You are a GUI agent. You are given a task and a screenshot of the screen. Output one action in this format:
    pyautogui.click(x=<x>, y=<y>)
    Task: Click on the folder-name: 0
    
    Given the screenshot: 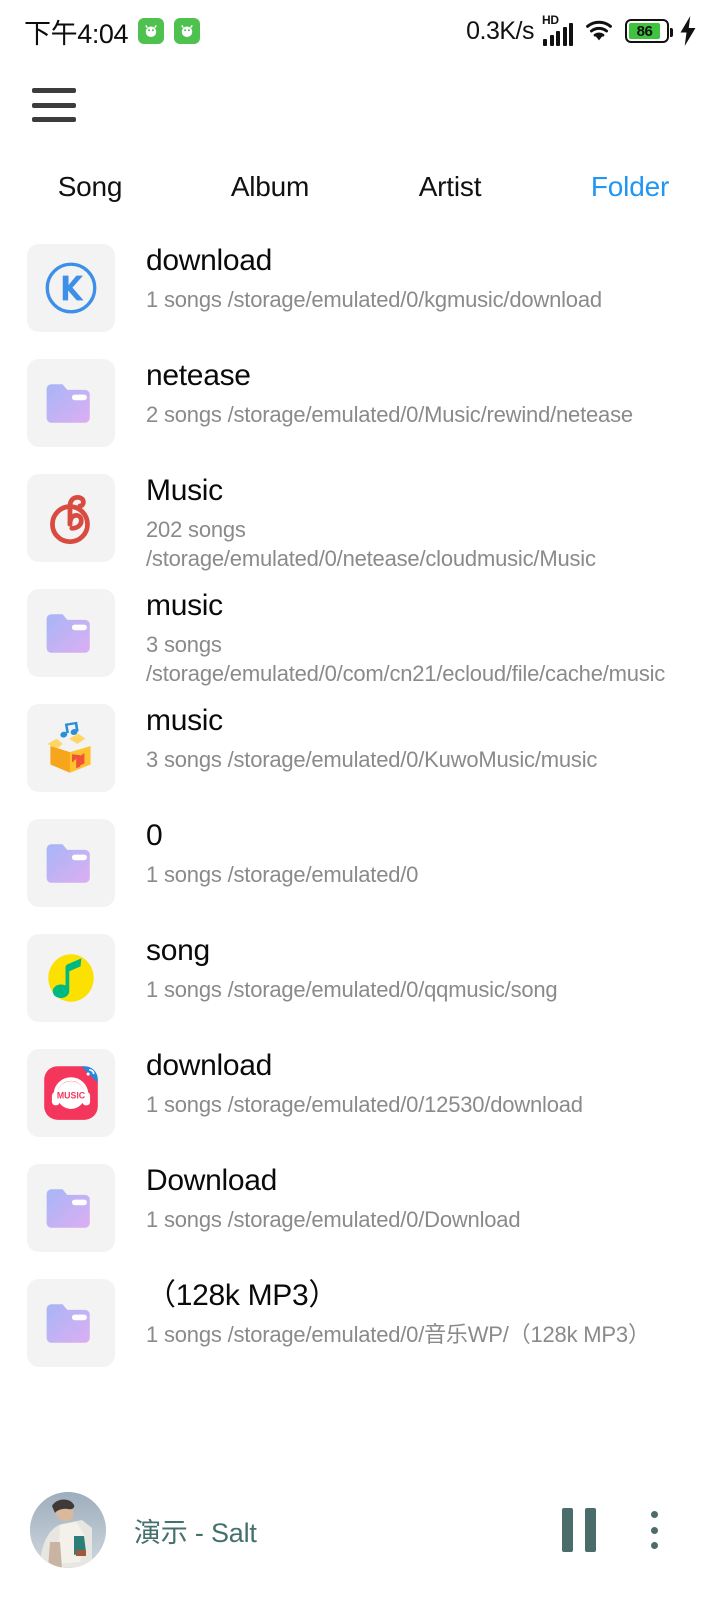 What is the action you would take?
    pyautogui.click(x=154, y=835)
    